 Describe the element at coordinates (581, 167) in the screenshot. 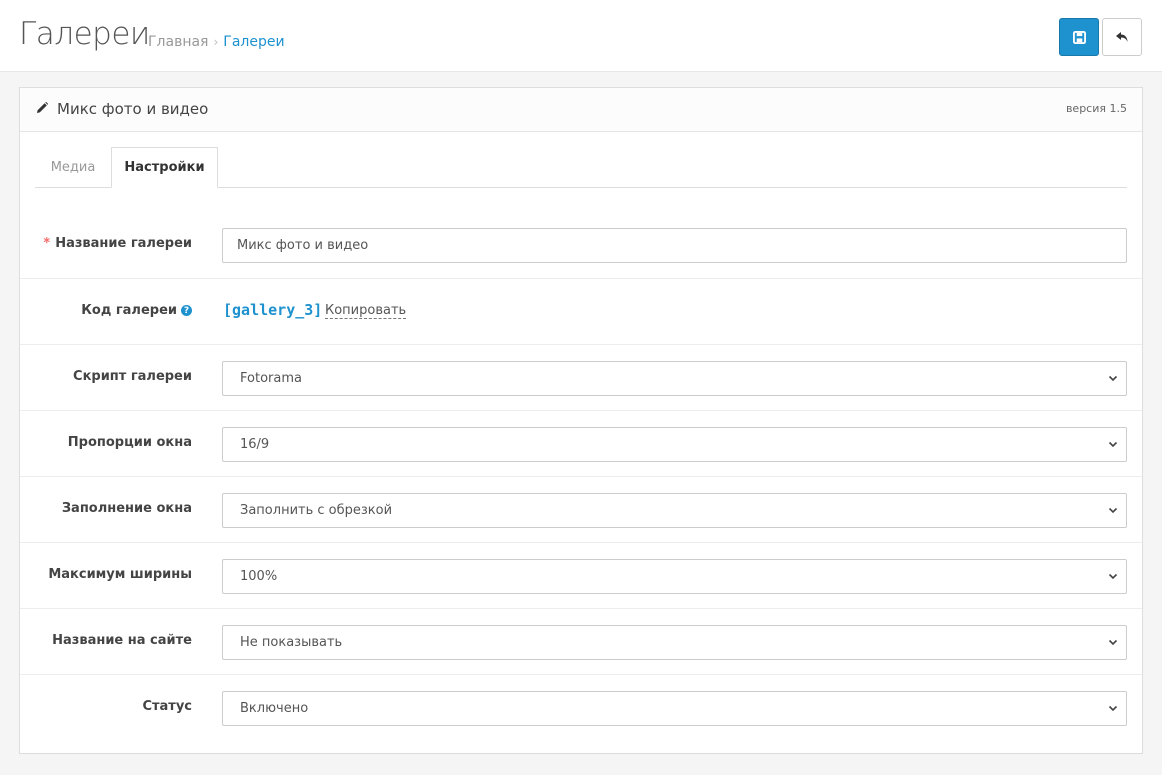

I see `tabs: Медиа Настройки` at that location.